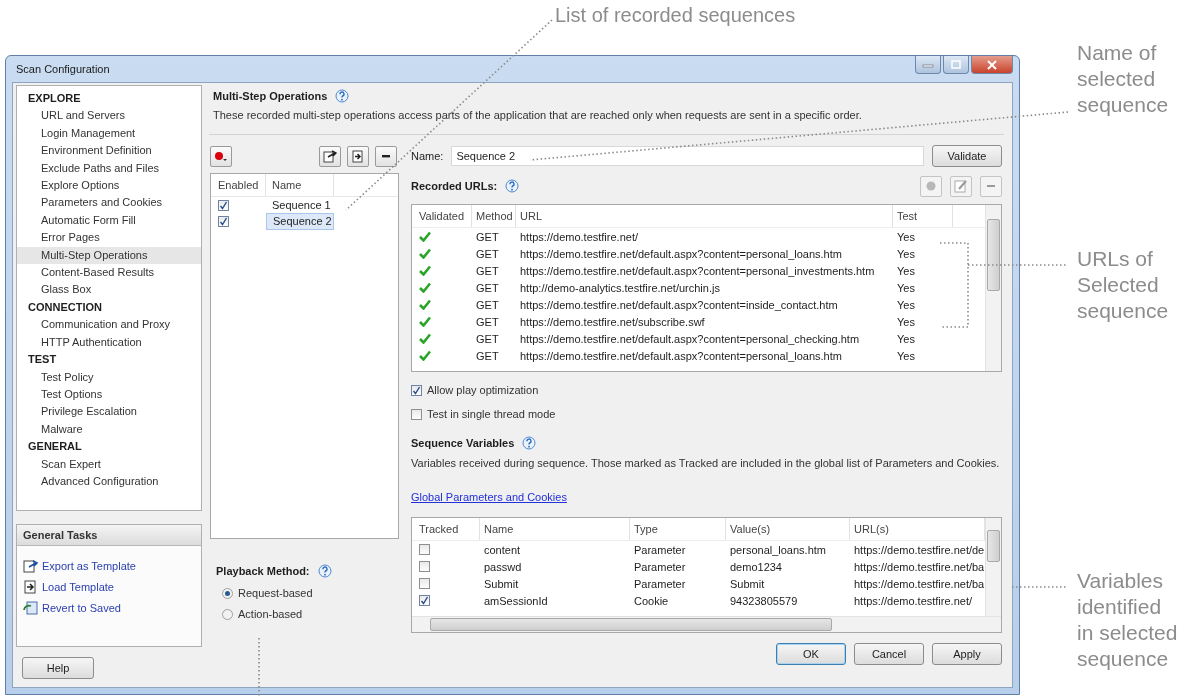 The width and height of the screenshot is (1204, 698). I want to click on nav-item: Login Management, so click(109, 133).